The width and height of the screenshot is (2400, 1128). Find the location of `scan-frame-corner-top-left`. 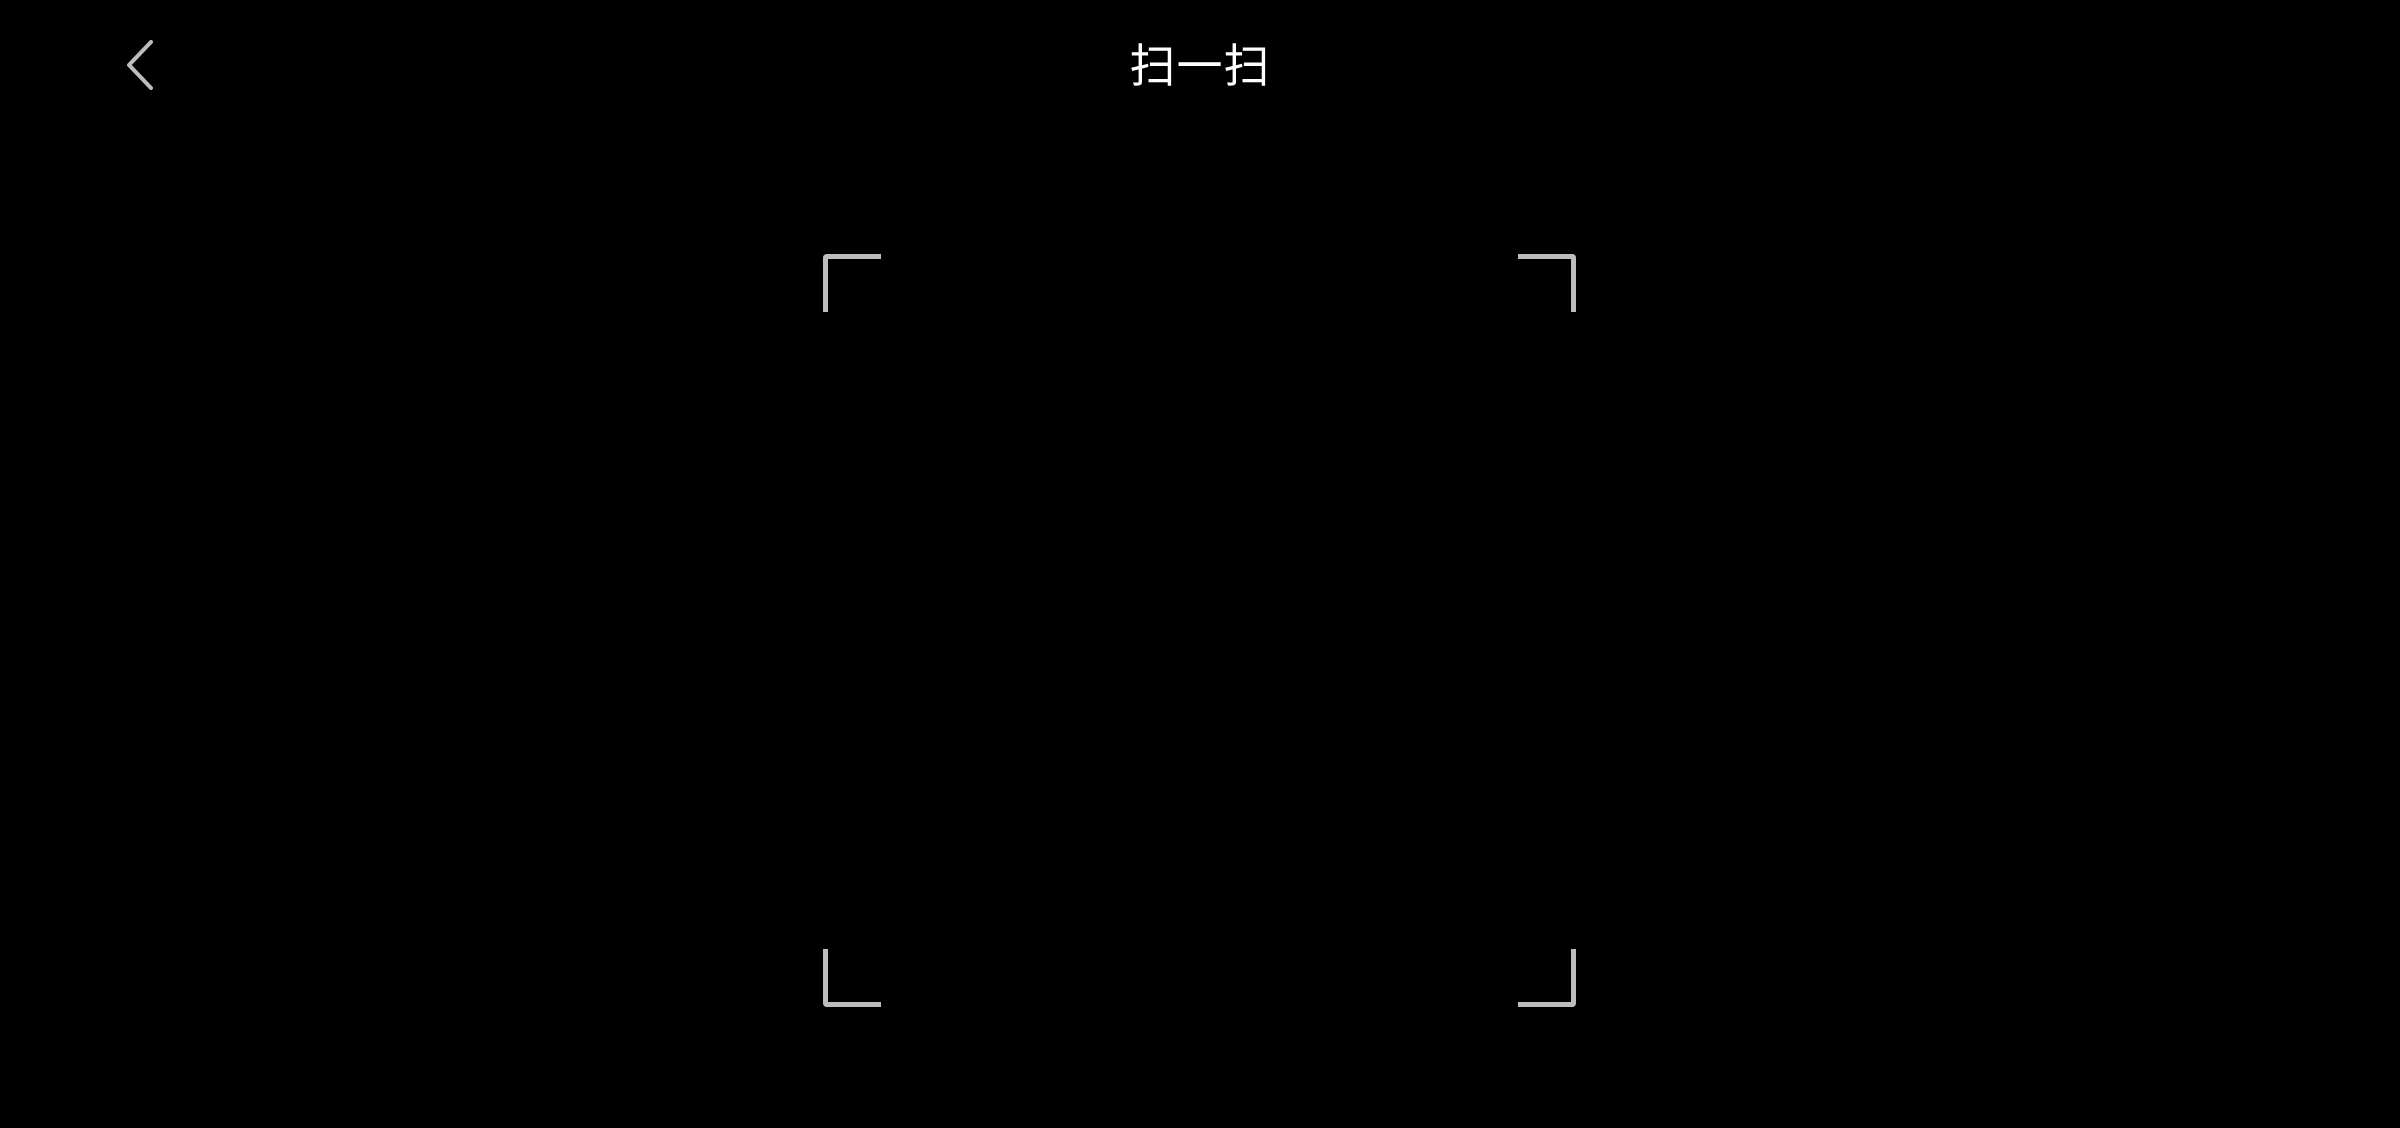

scan-frame-corner-top-left is located at coordinates (852, 283).